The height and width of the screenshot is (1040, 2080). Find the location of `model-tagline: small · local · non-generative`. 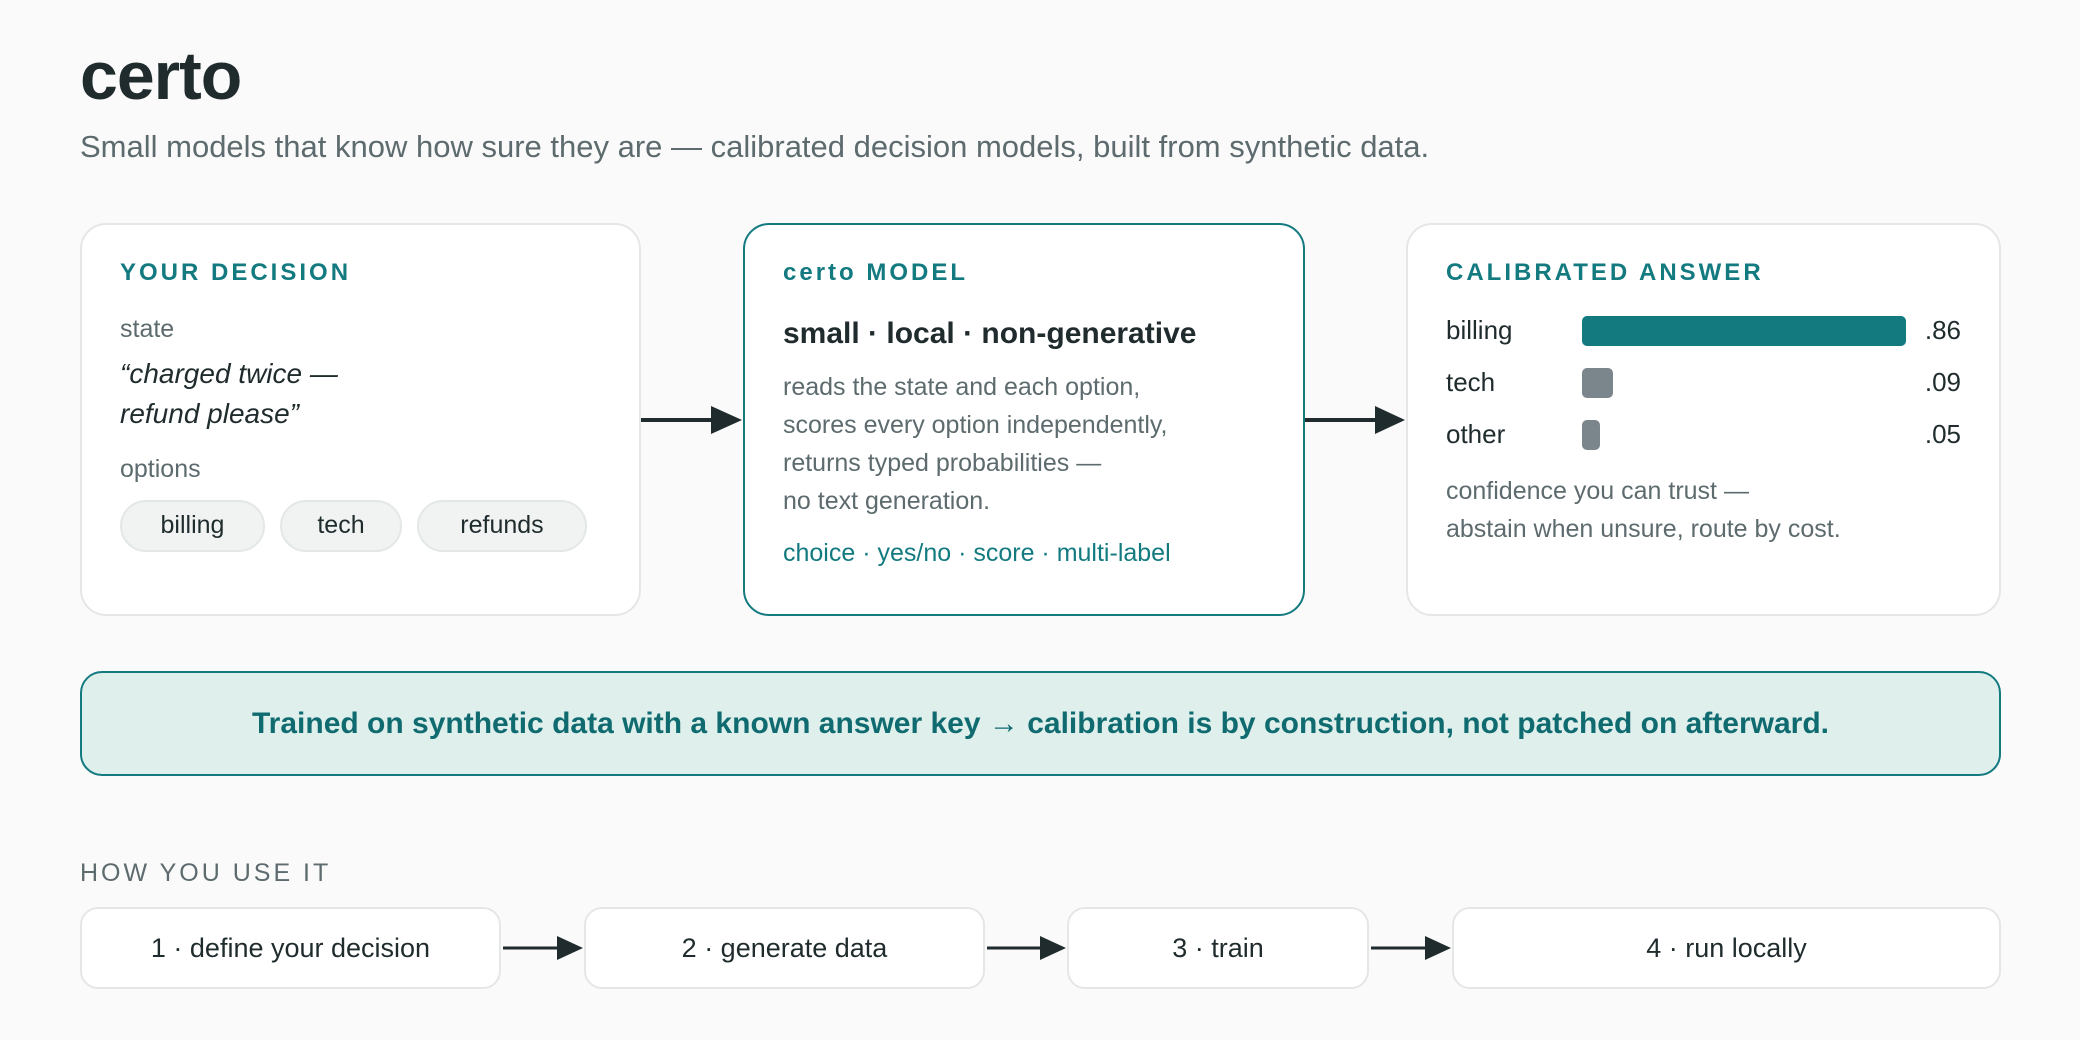

model-tagline: small · local · non-generative is located at coordinates (990, 333).